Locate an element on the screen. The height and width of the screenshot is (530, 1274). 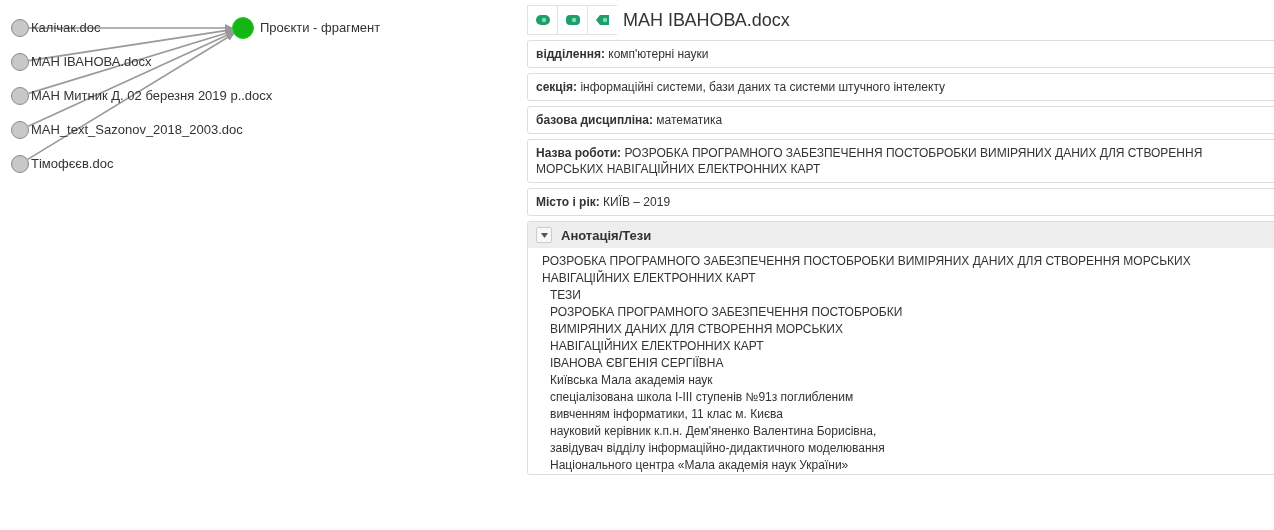
abstract-text: РОЗРОБКА ПРОГРАМНОГО ЗАБЕЗПЕЧЕННЯ ПОСТОБРОБКИ ВИМІРЯНИХ ДАНИХ ДЛЯ СТВОРЕННЯ МОРСЬКИХ НАВІГАЦІЙНИХ ЕЛЕКТРОННИХ КАРТ is located at coordinates (867, 270).